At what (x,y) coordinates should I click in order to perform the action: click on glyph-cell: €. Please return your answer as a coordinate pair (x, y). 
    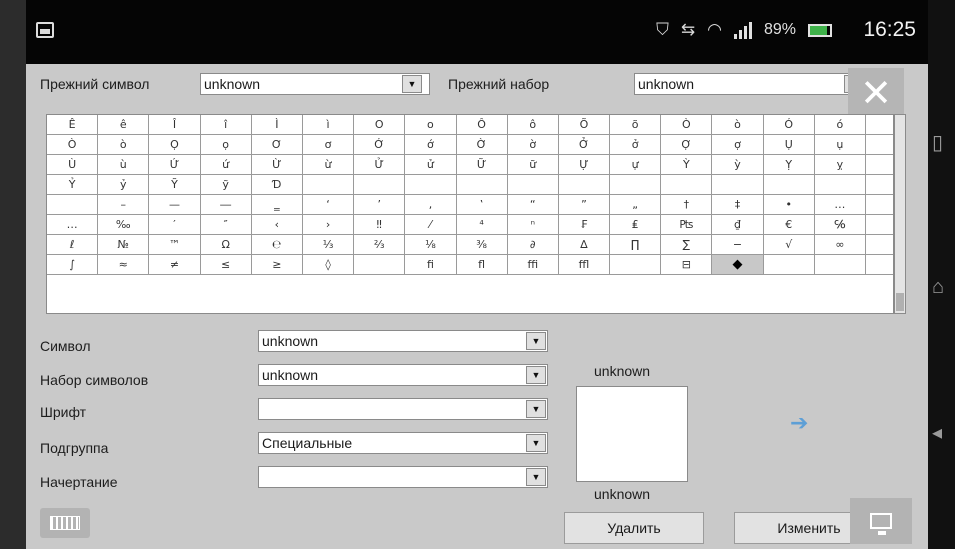
    Looking at the image, I should click on (789, 224).